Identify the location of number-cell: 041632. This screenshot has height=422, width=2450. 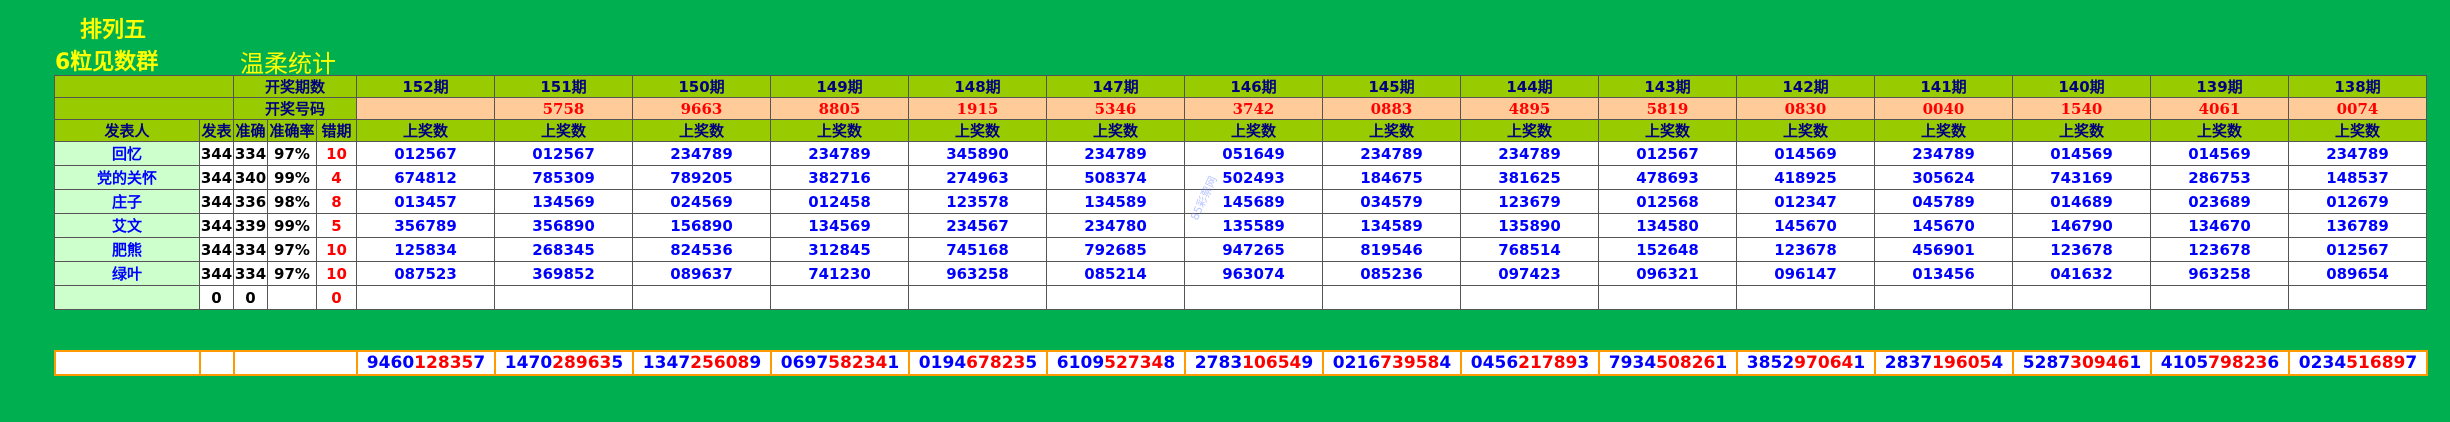
(2081, 273).